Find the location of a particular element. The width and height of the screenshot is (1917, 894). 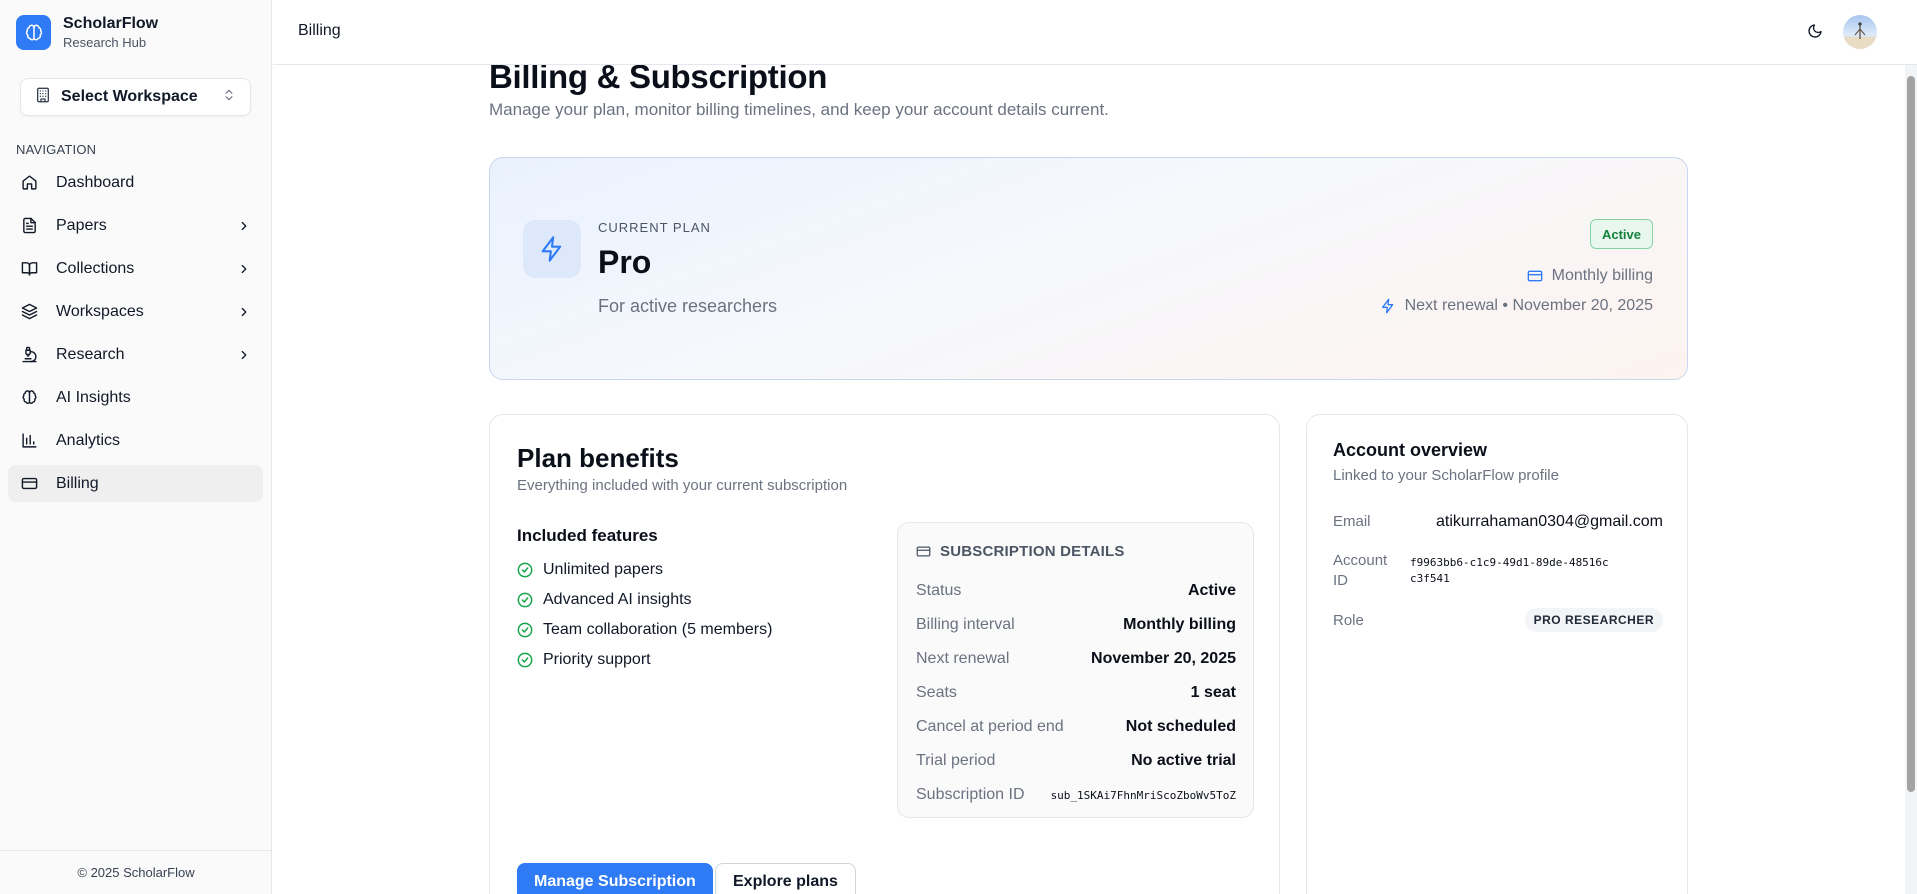

sidebar-nav: Dashboard Papers Collections Workspaces is located at coordinates (135, 336).